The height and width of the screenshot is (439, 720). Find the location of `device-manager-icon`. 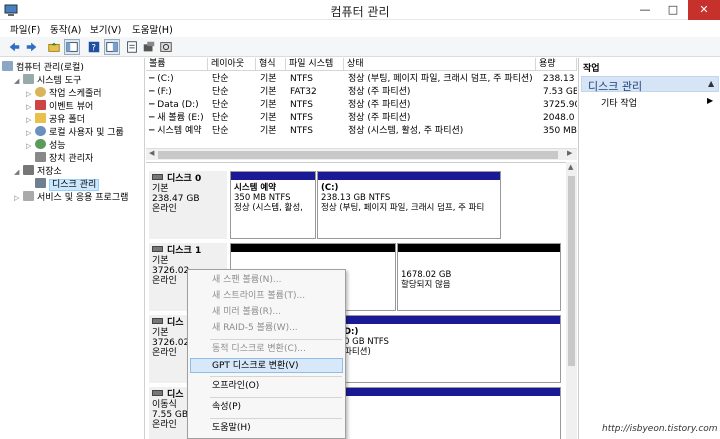

device-manager-icon is located at coordinates (40, 157).